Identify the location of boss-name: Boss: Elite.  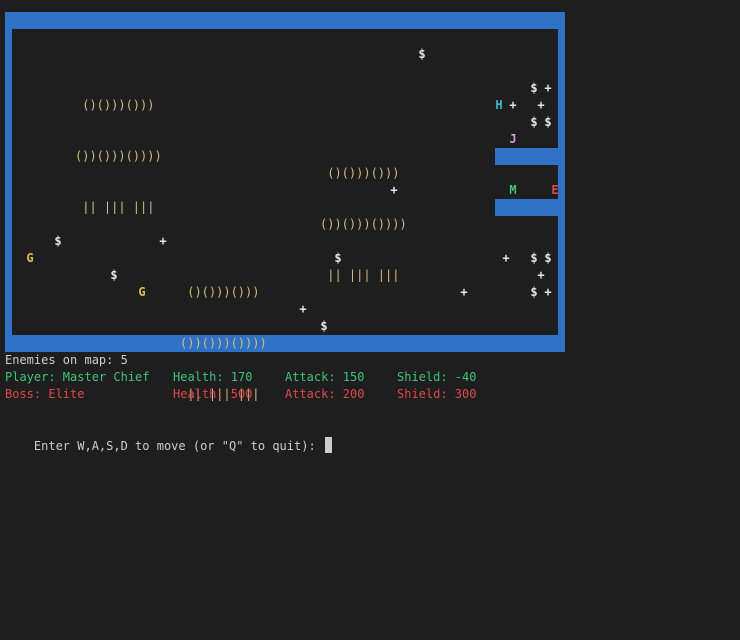
(45, 394).